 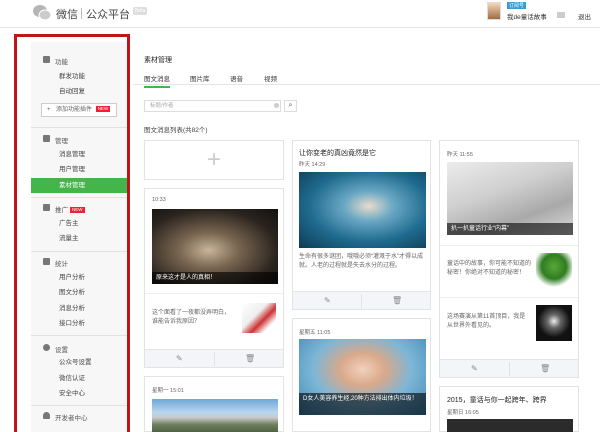 I want to click on sidebar-item-users: 用户管理, so click(x=80, y=169).